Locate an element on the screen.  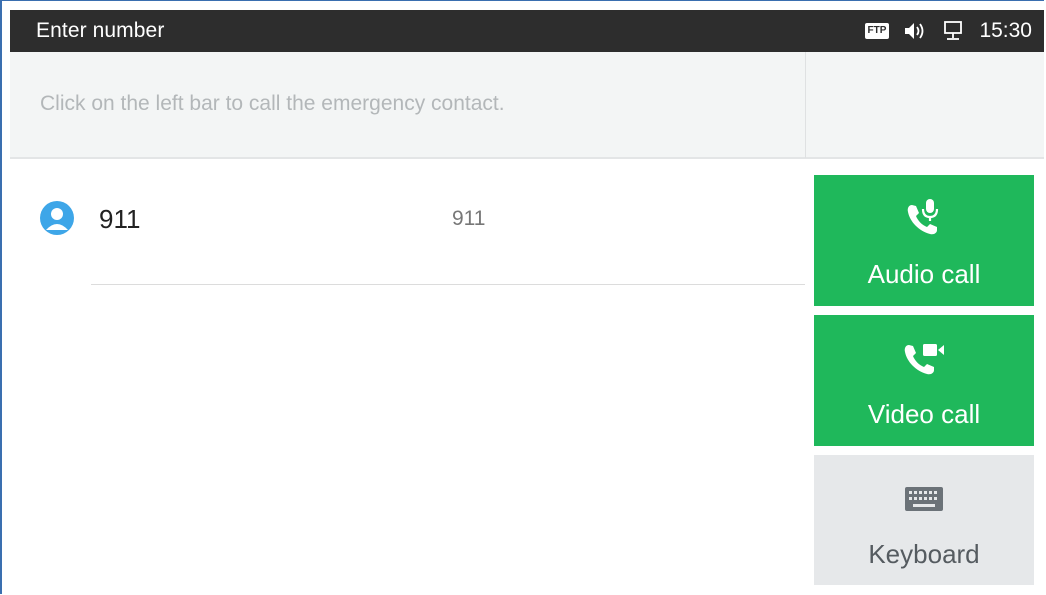
input-divider is located at coordinates (805, 105).